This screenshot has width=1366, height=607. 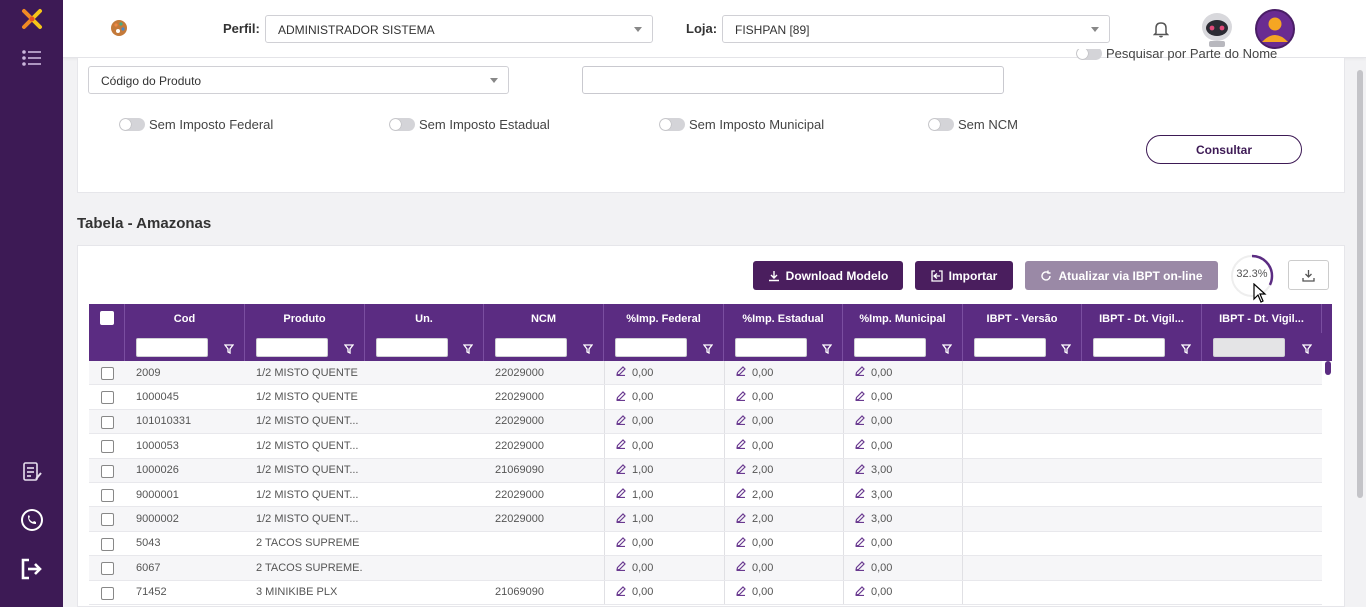 What do you see at coordinates (903, 318) in the screenshot?
I see `col-header-municipal: %Imp. Municipal` at bounding box center [903, 318].